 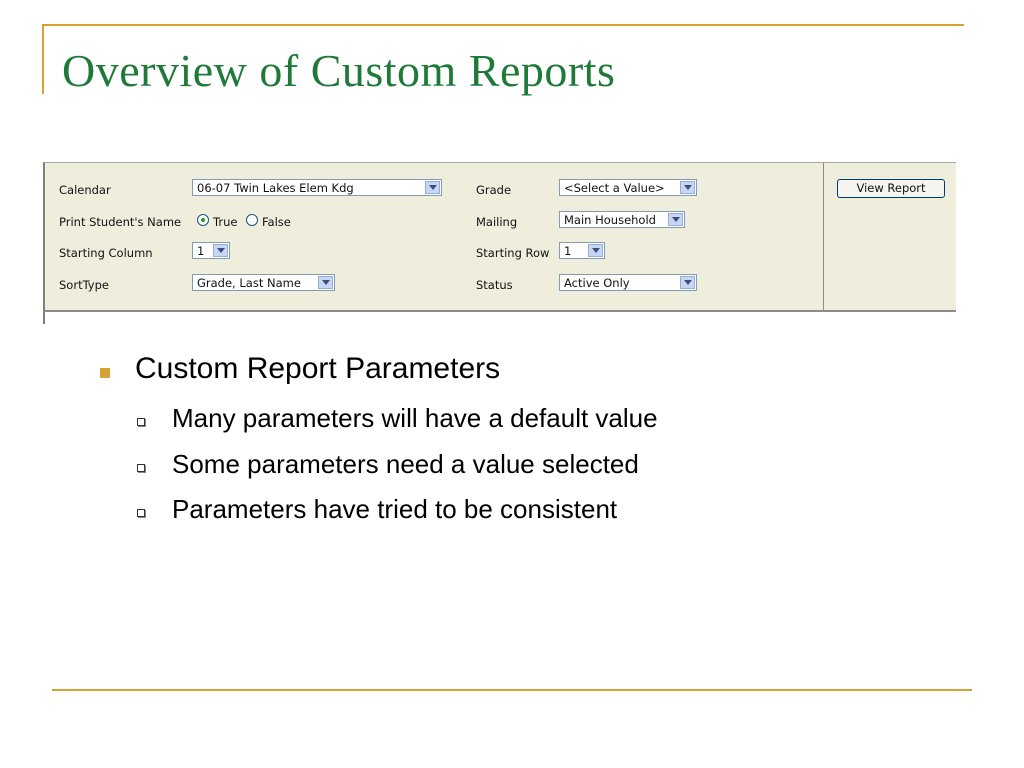 What do you see at coordinates (84, 285) in the screenshot?
I see `sort-type-label: SortType` at bounding box center [84, 285].